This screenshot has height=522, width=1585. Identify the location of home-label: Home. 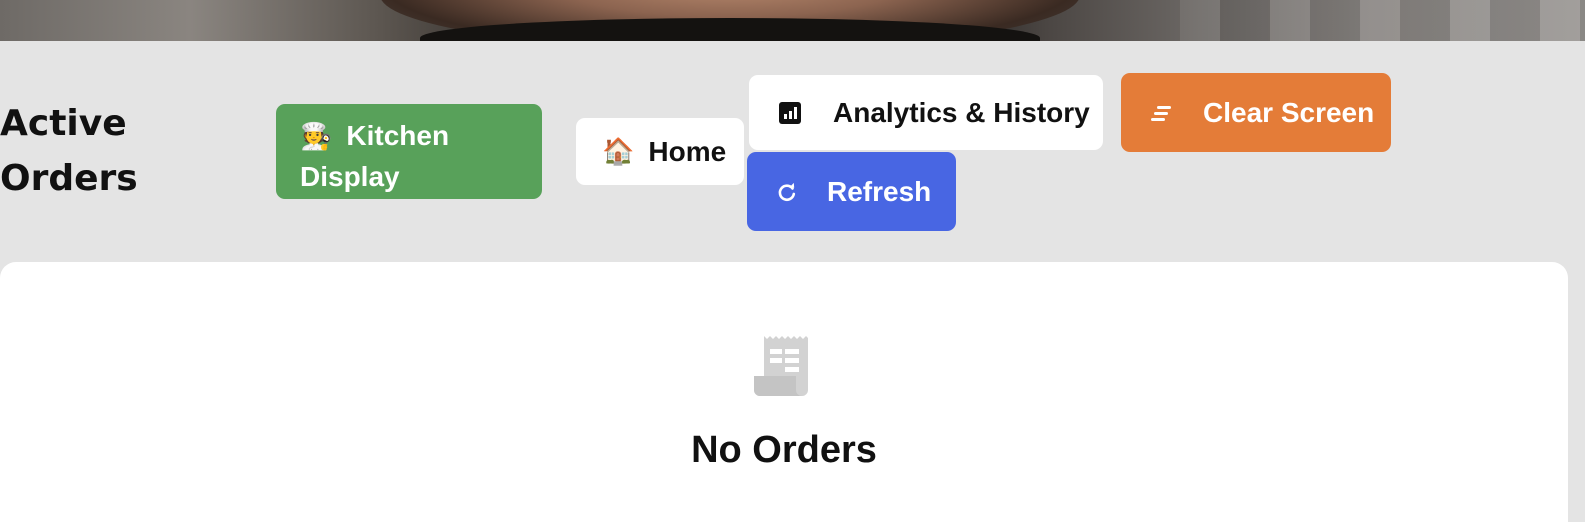
(687, 151).